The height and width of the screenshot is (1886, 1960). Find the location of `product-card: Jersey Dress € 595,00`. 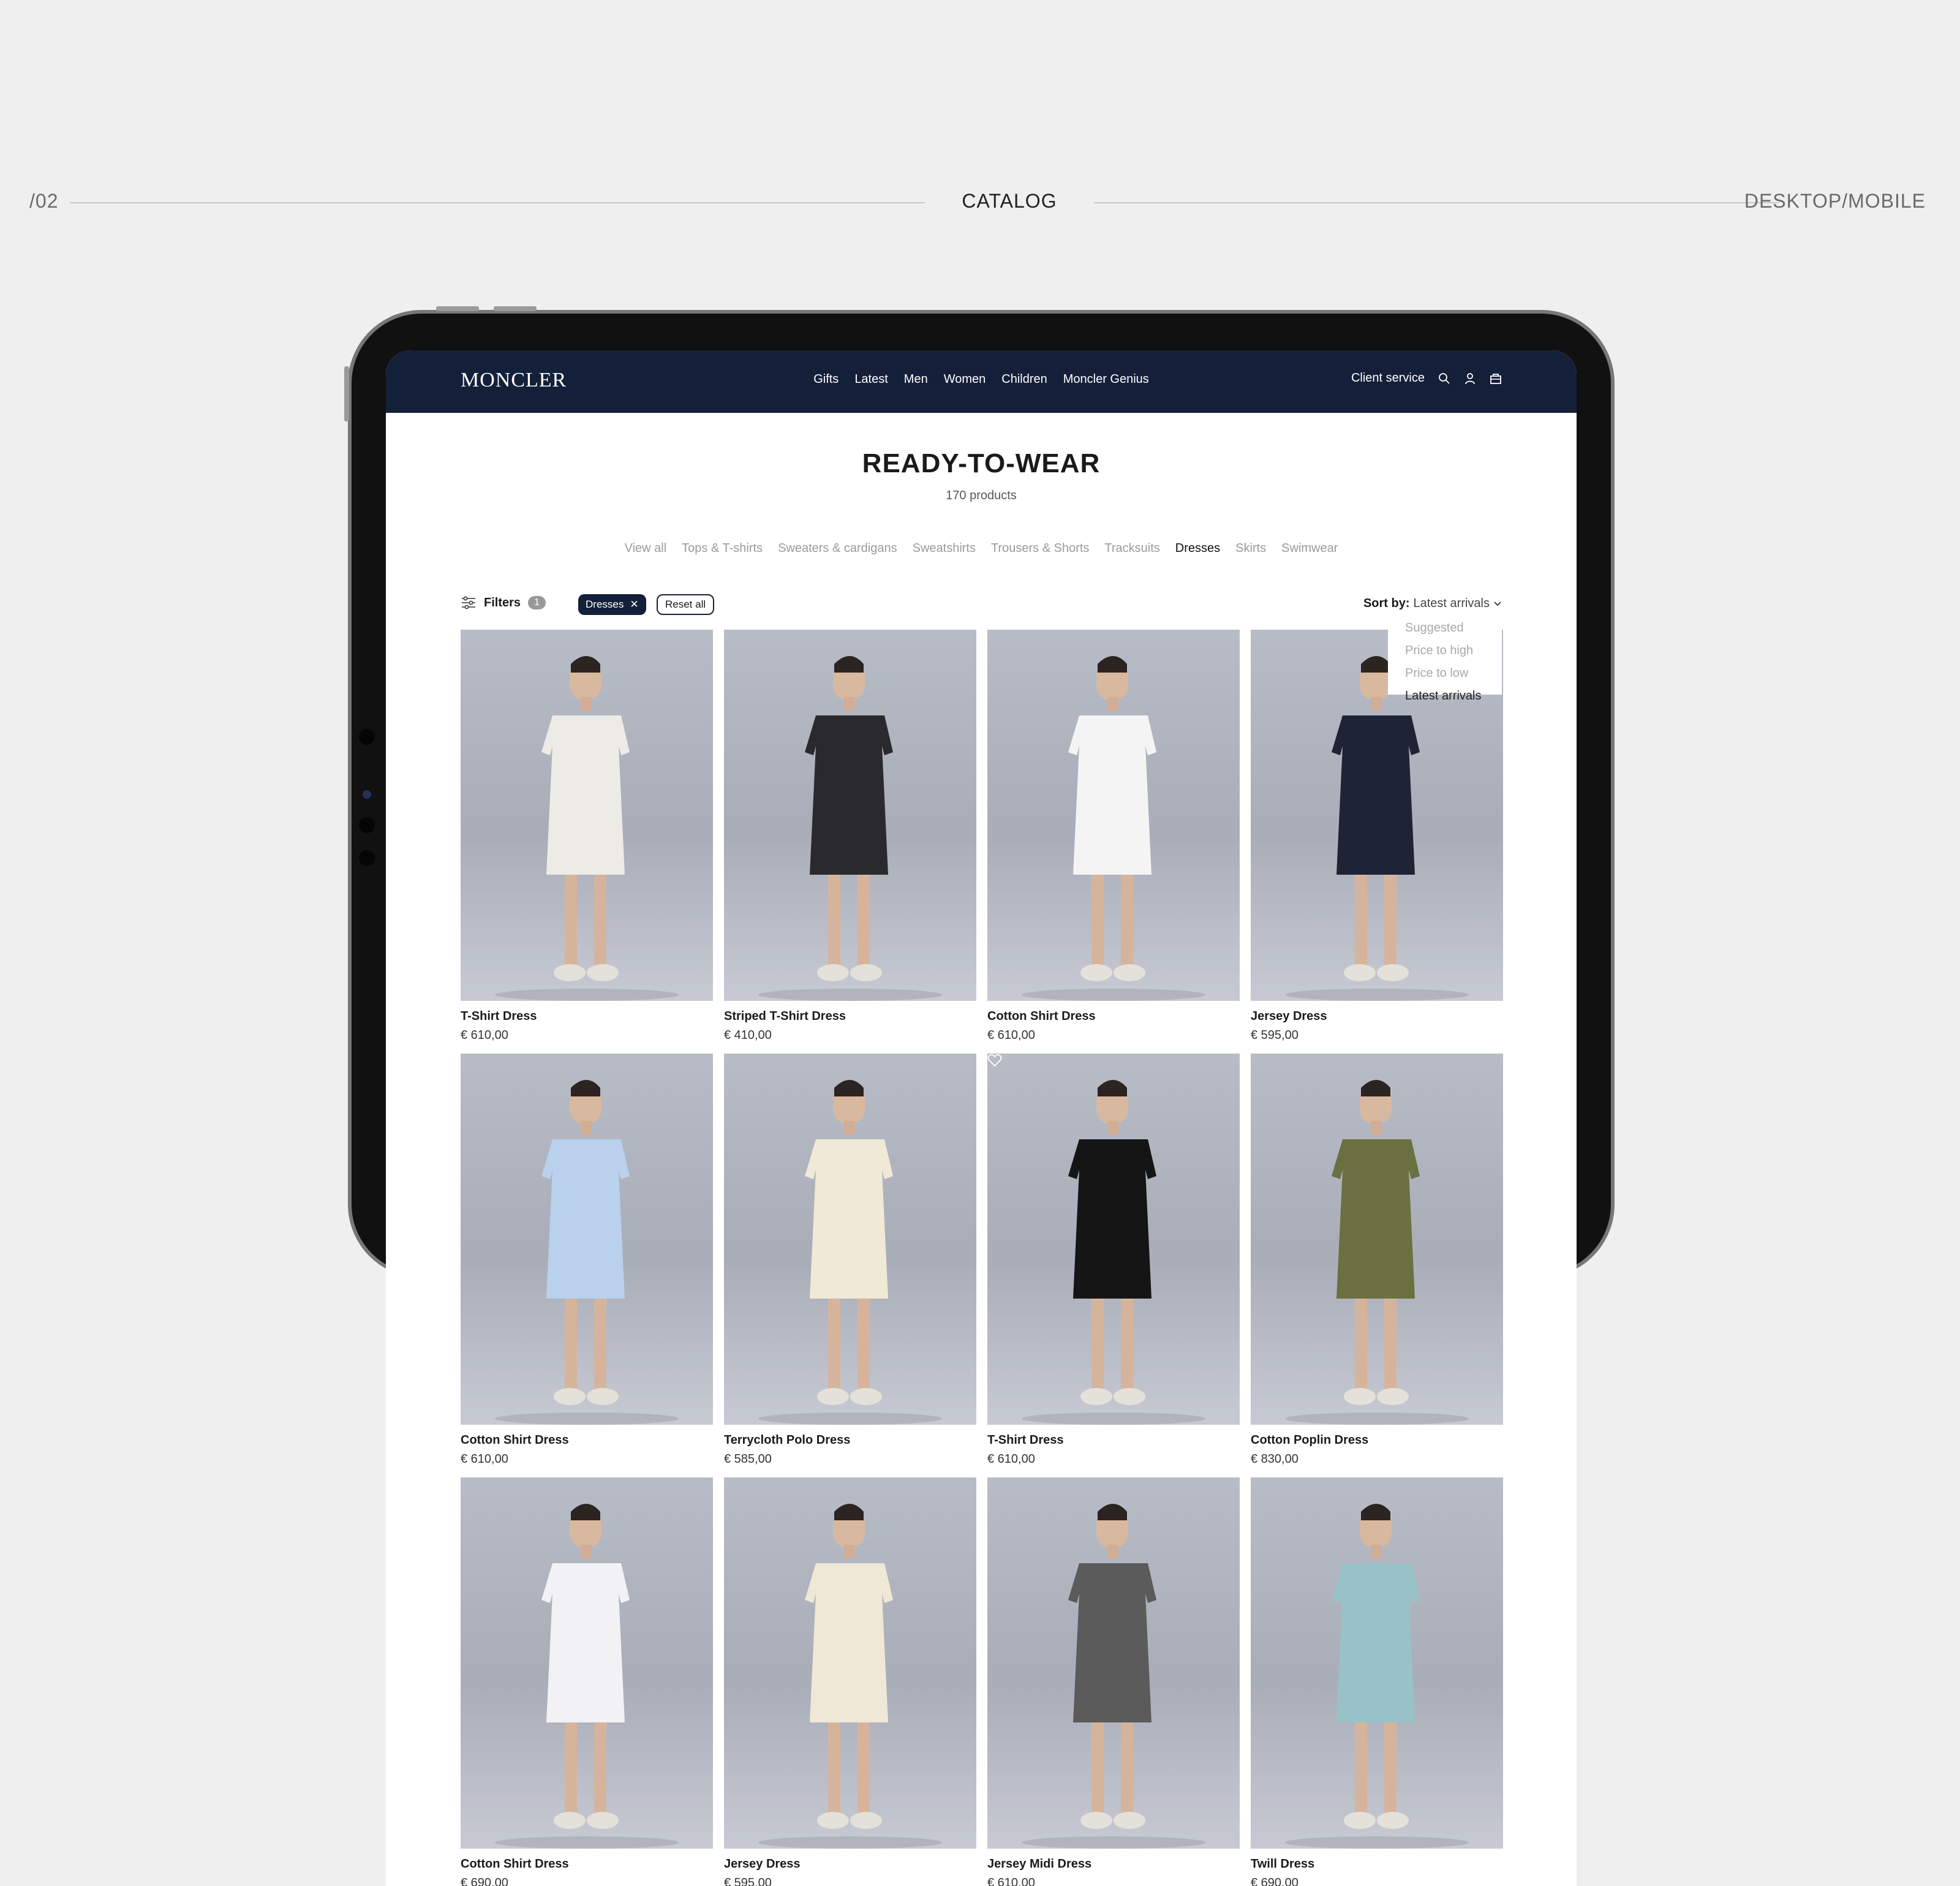

product-card: Jersey Dress € 595,00 is located at coordinates (850, 1681).